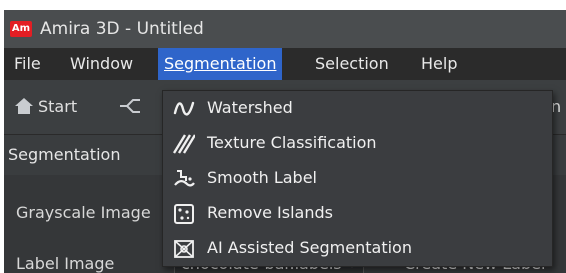 The height and width of the screenshot is (273, 566). What do you see at coordinates (184, 249) in the screenshot?
I see `ai-segmentation-icon` at bounding box center [184, 249].